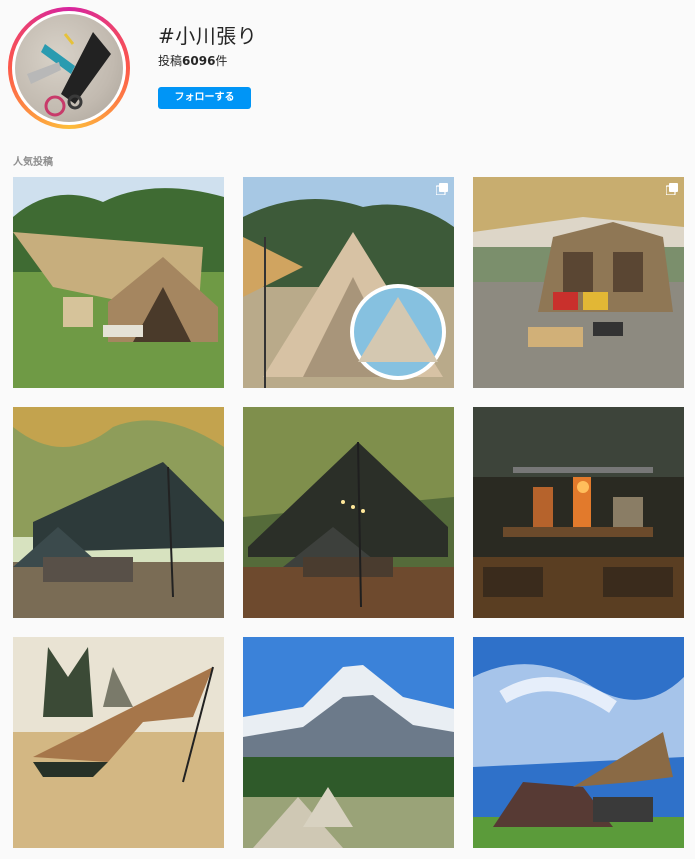 This screenshot has height=859, width=695. I want to click on avatar-image, so click(69, 68).